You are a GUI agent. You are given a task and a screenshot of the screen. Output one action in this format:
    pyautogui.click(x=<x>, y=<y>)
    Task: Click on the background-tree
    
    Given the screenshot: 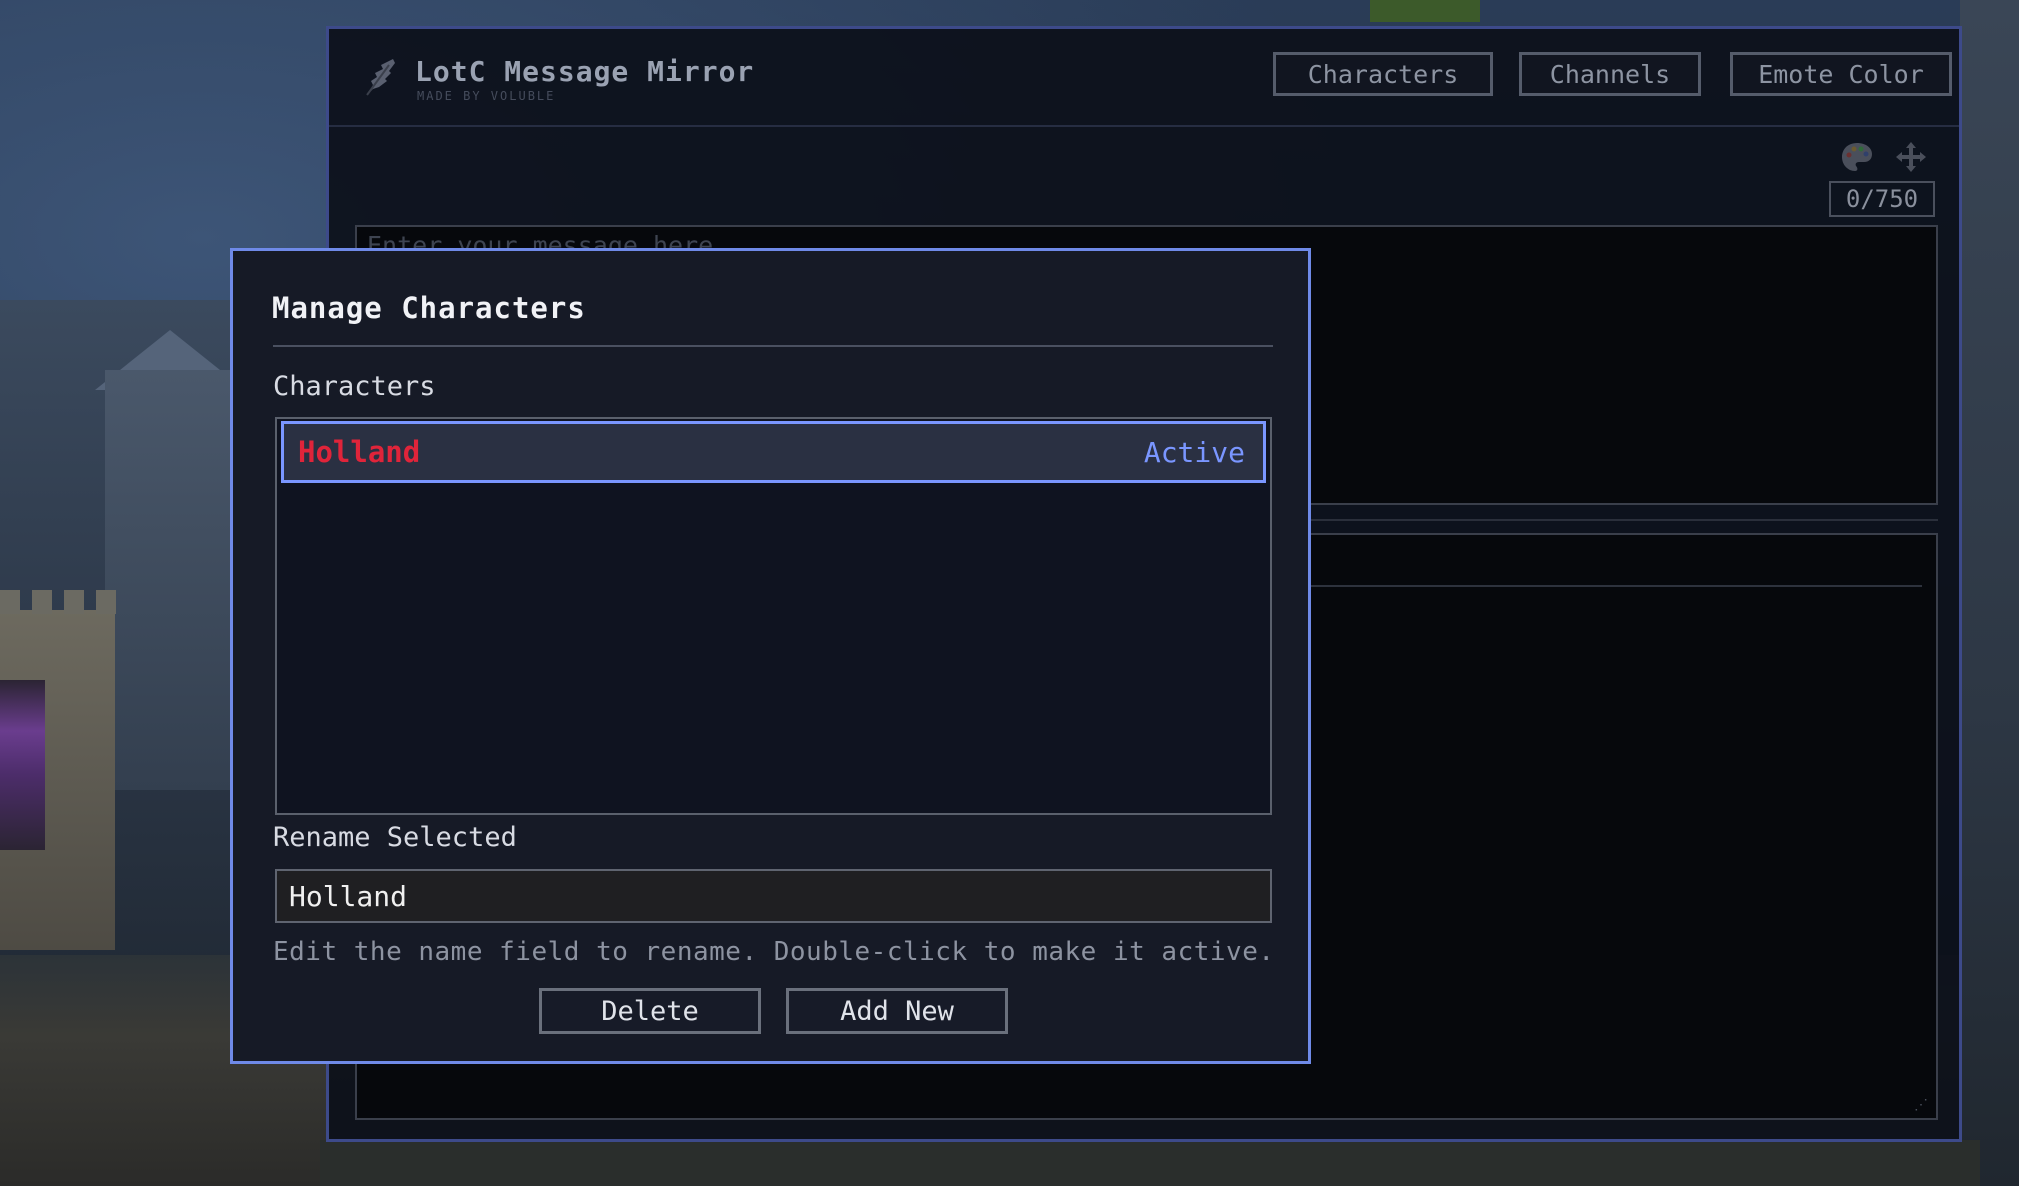 What is the action you would take?
    pyautogui.click(x=1425, y=11)
    